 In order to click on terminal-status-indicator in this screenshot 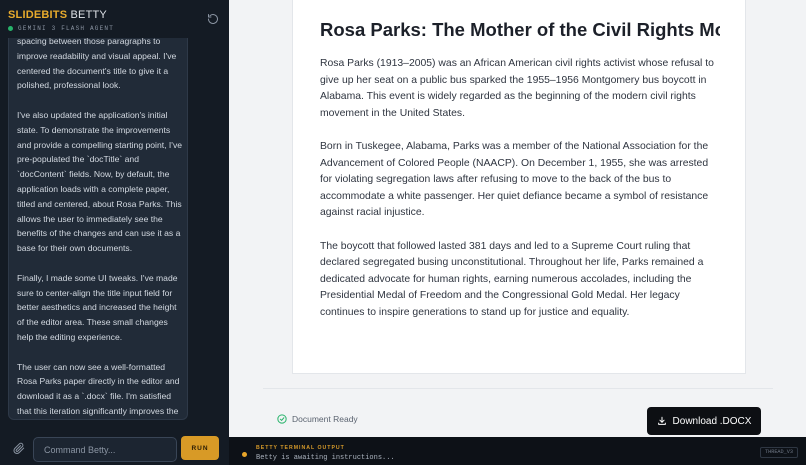, I will do `click(244, 454)`.